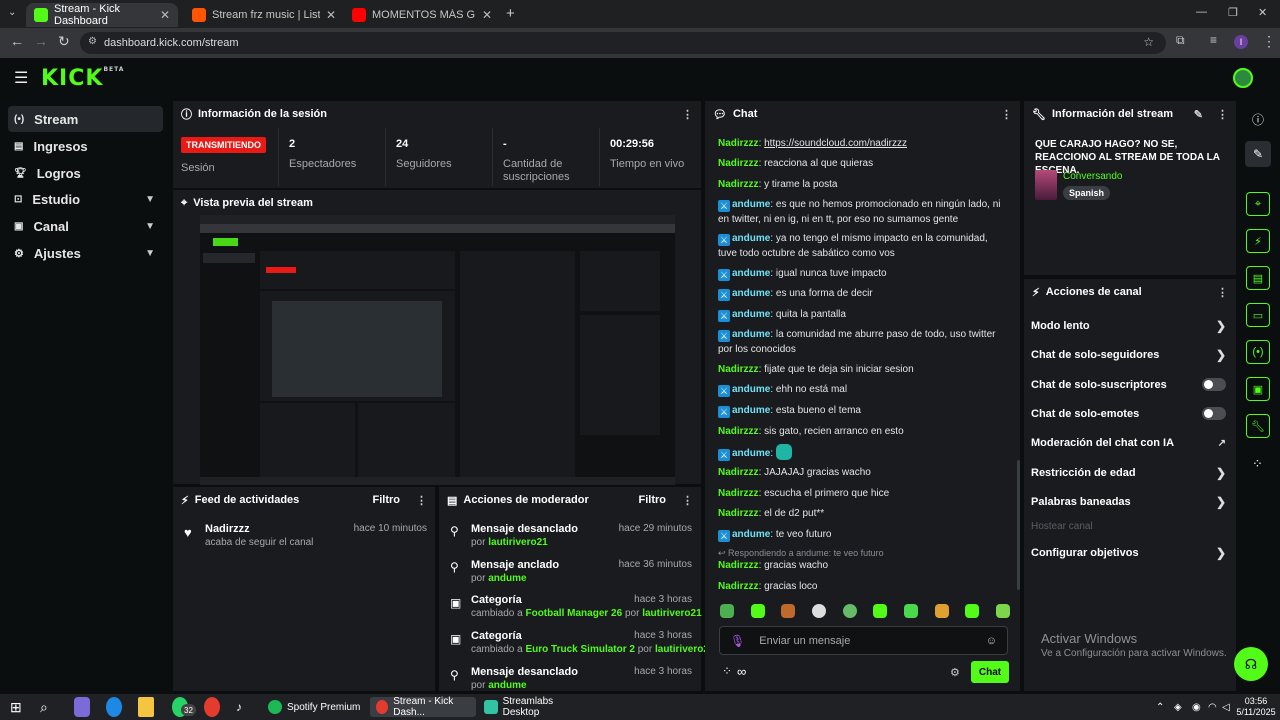 Image resolution: width=1280 pixels, height=720 pixels. I want to click on search-icon: ⌕, so click(44, 707).